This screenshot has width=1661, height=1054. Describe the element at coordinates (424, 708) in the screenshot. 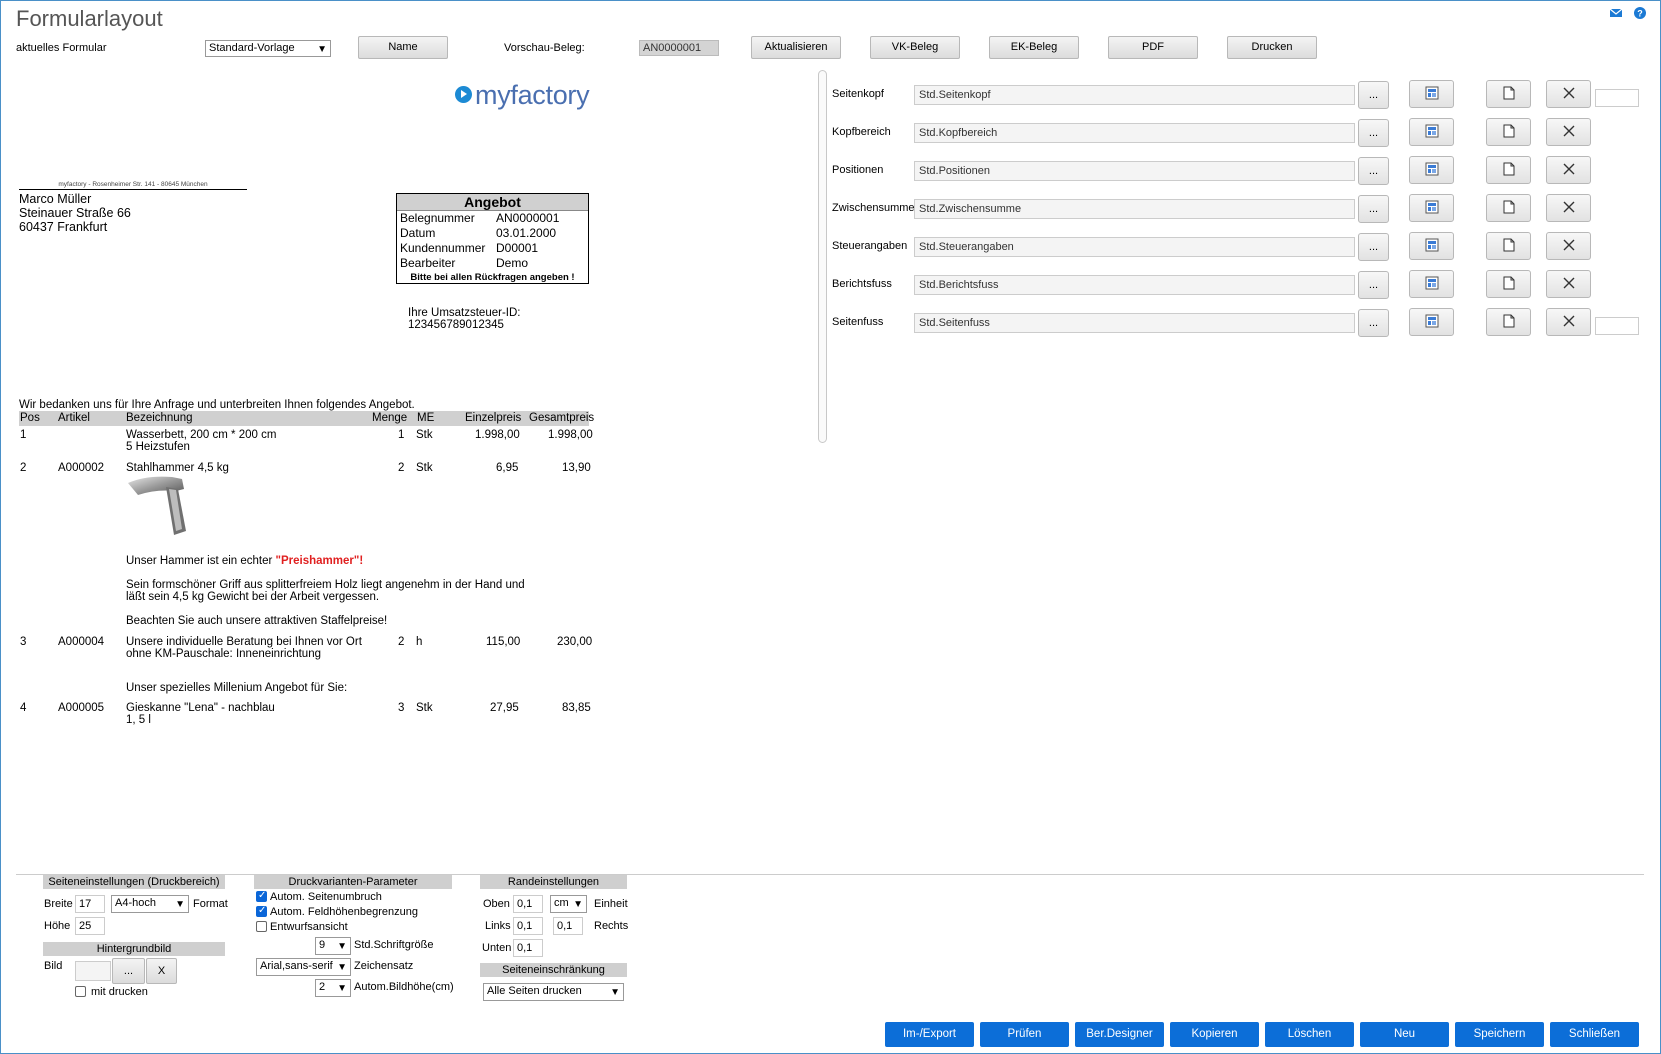

I see `position-unit: Stk` at that location.